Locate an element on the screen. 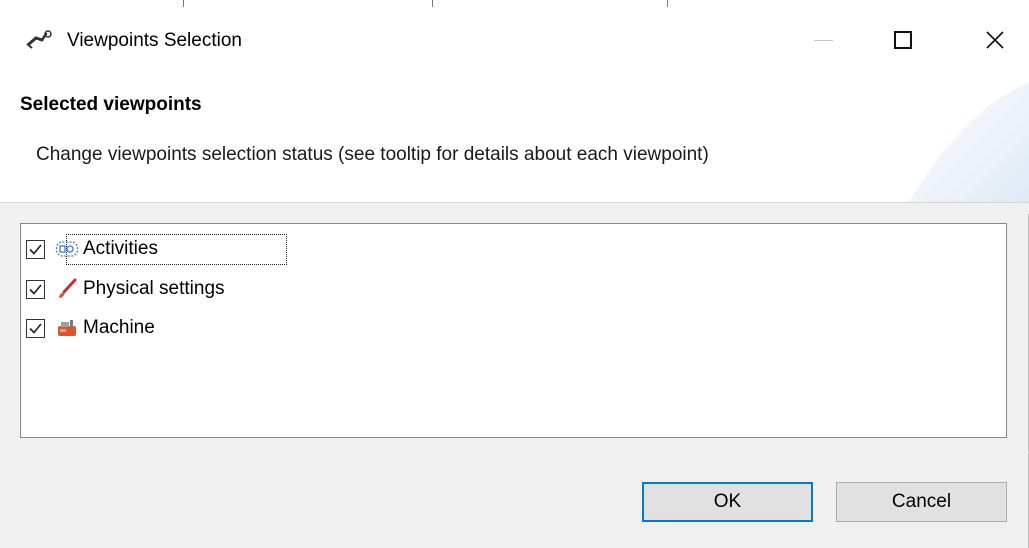 This screenshot has width=1029, height=548. viewpoint-label: Physical settings is located at coordinates (154, 288).